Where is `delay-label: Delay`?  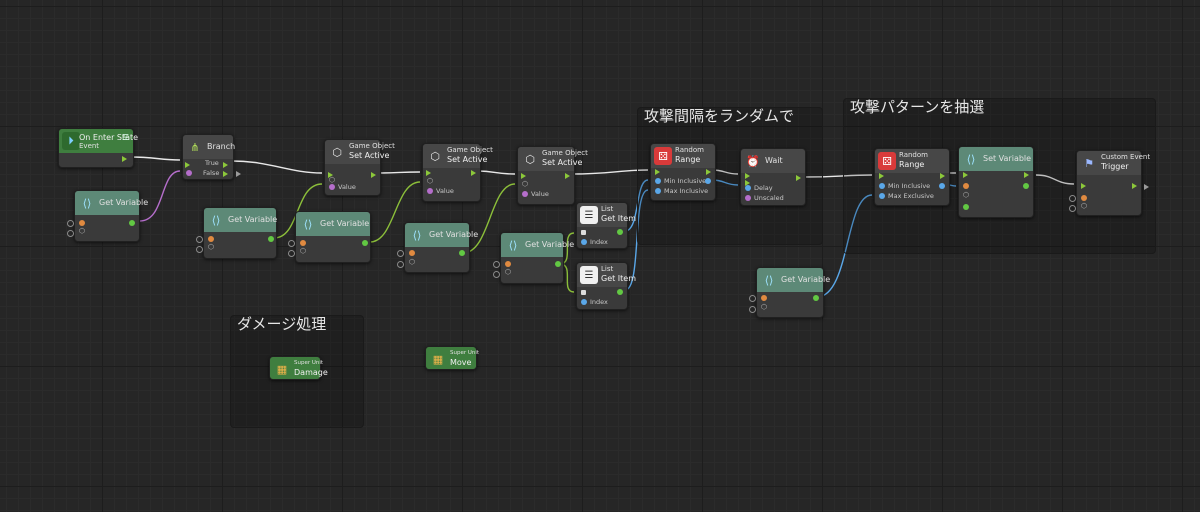 delay-label: Delay is located at coordinates (763, 188).